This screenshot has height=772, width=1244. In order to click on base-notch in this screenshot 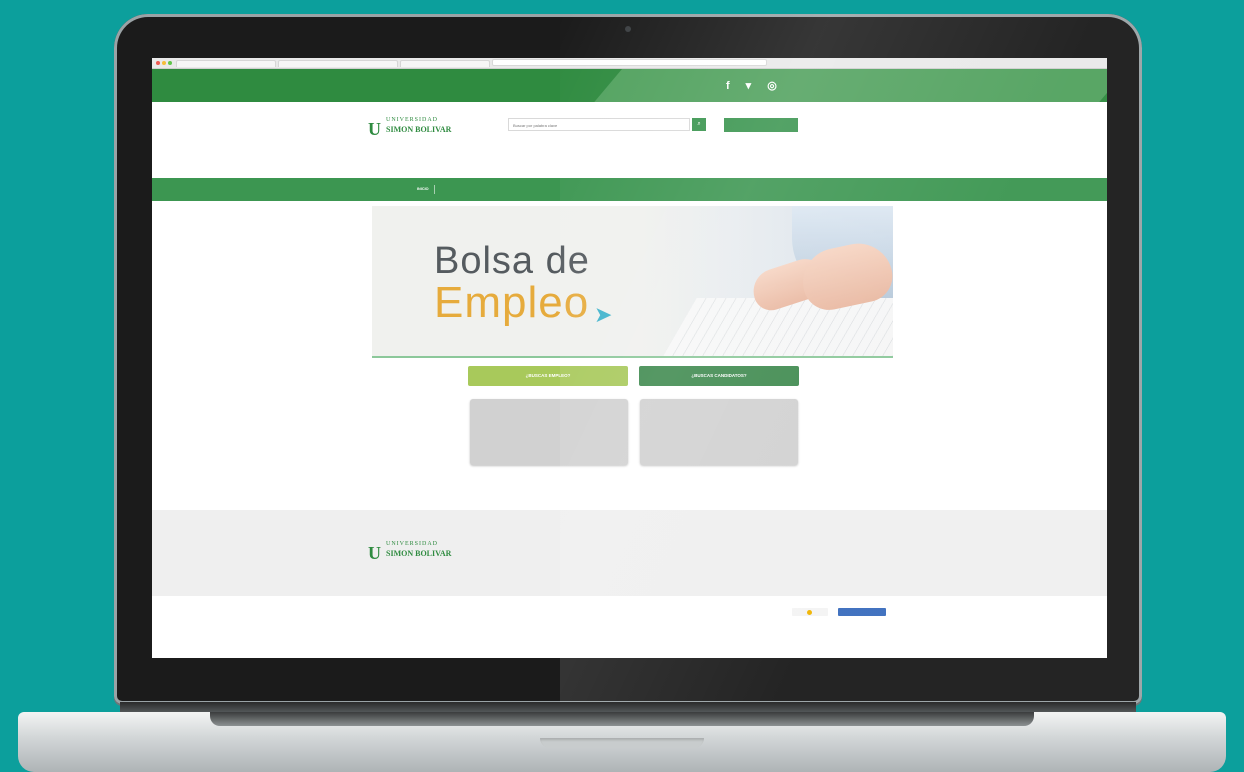, I will do `click(622, 743)`.